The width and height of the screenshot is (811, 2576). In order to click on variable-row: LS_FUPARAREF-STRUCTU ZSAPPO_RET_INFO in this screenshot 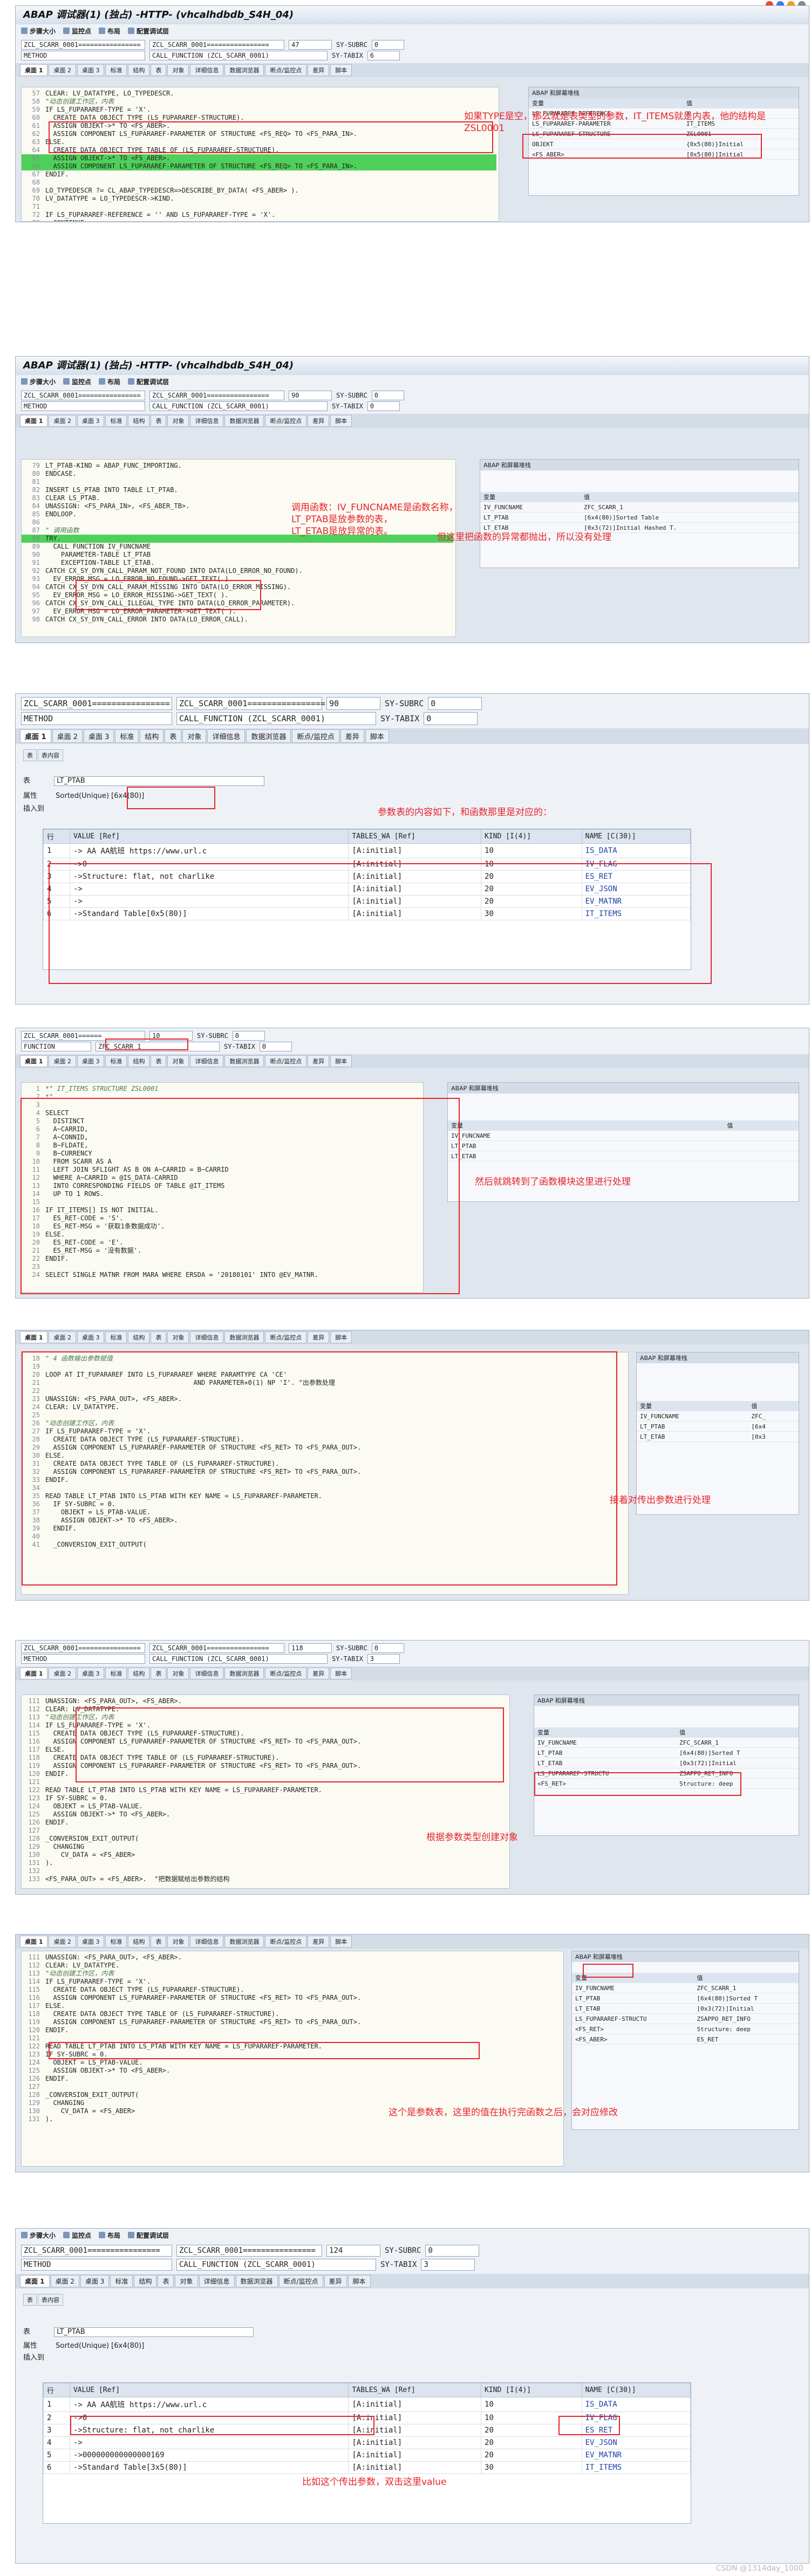, I will do `click(686, 2018)`.